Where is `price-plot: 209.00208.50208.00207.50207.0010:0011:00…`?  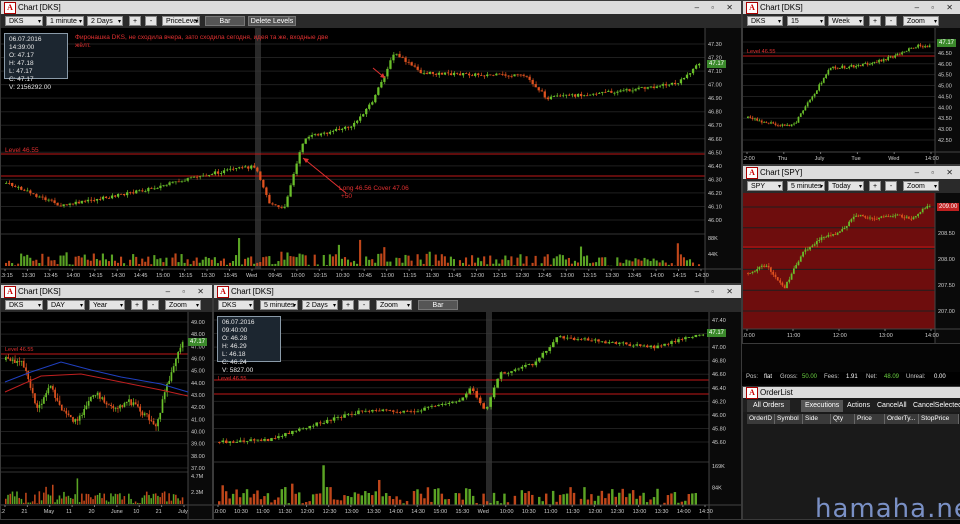 price-plot: 209.00208.50208.00207.50207.0010:0011:00… is located at coordinates (851, 268).